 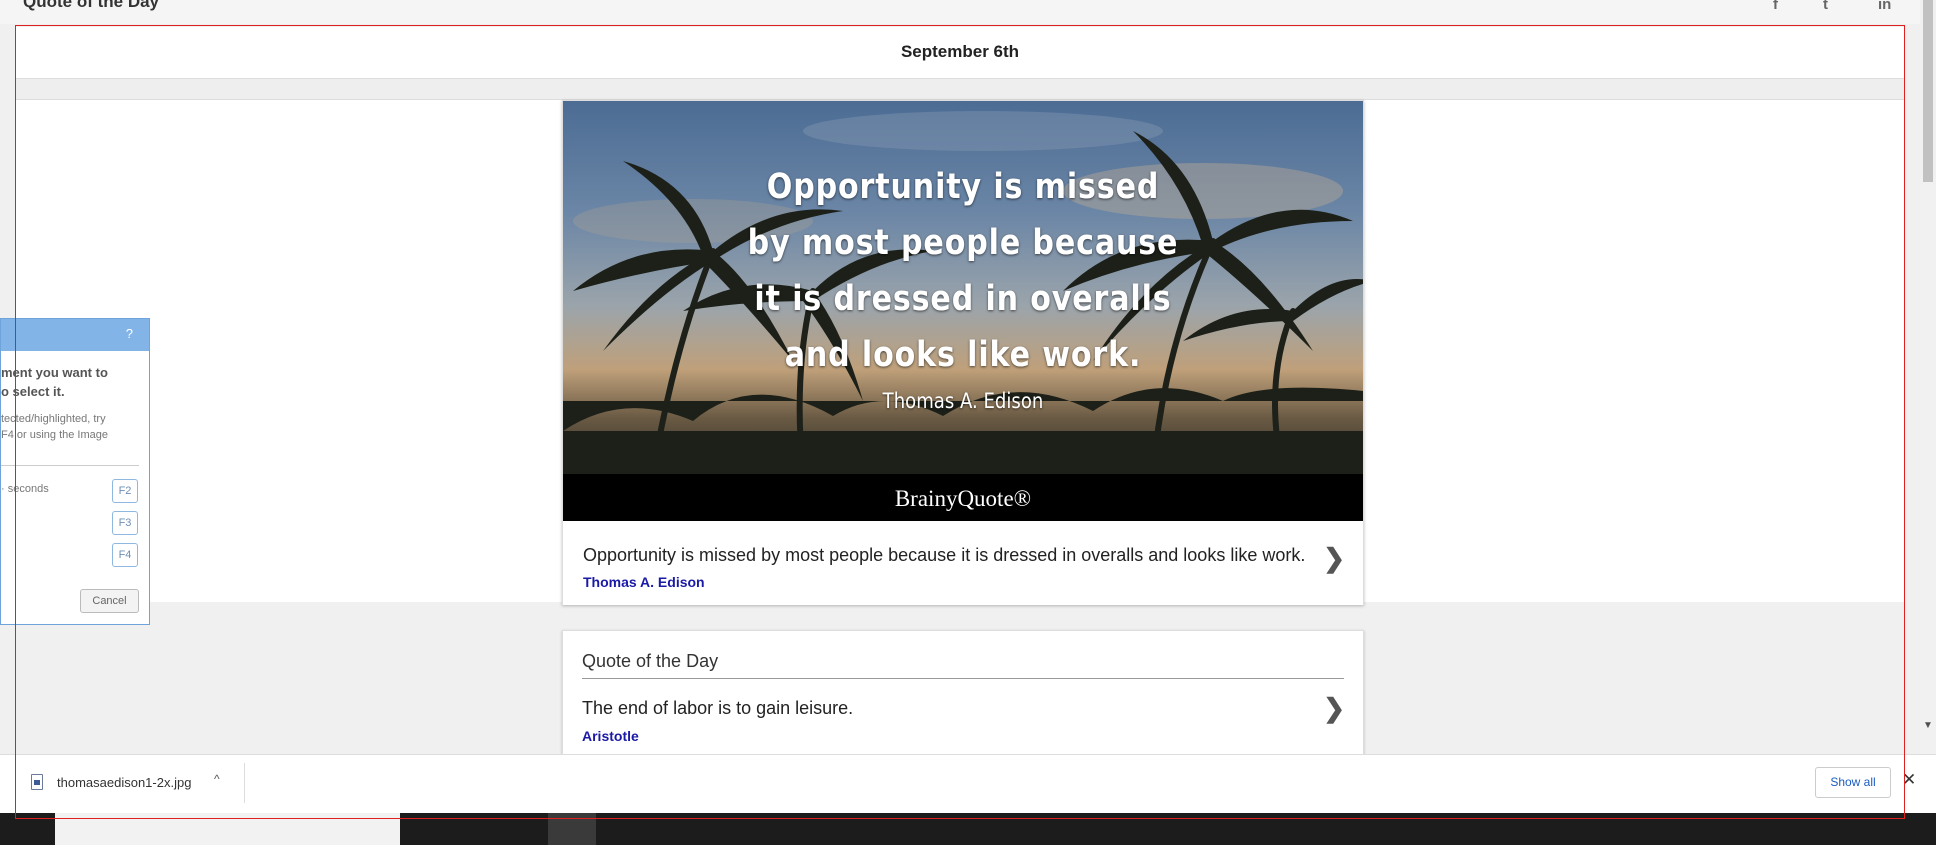 I want to click on image-quote-line: by most people because, so click(x=963, y=243).